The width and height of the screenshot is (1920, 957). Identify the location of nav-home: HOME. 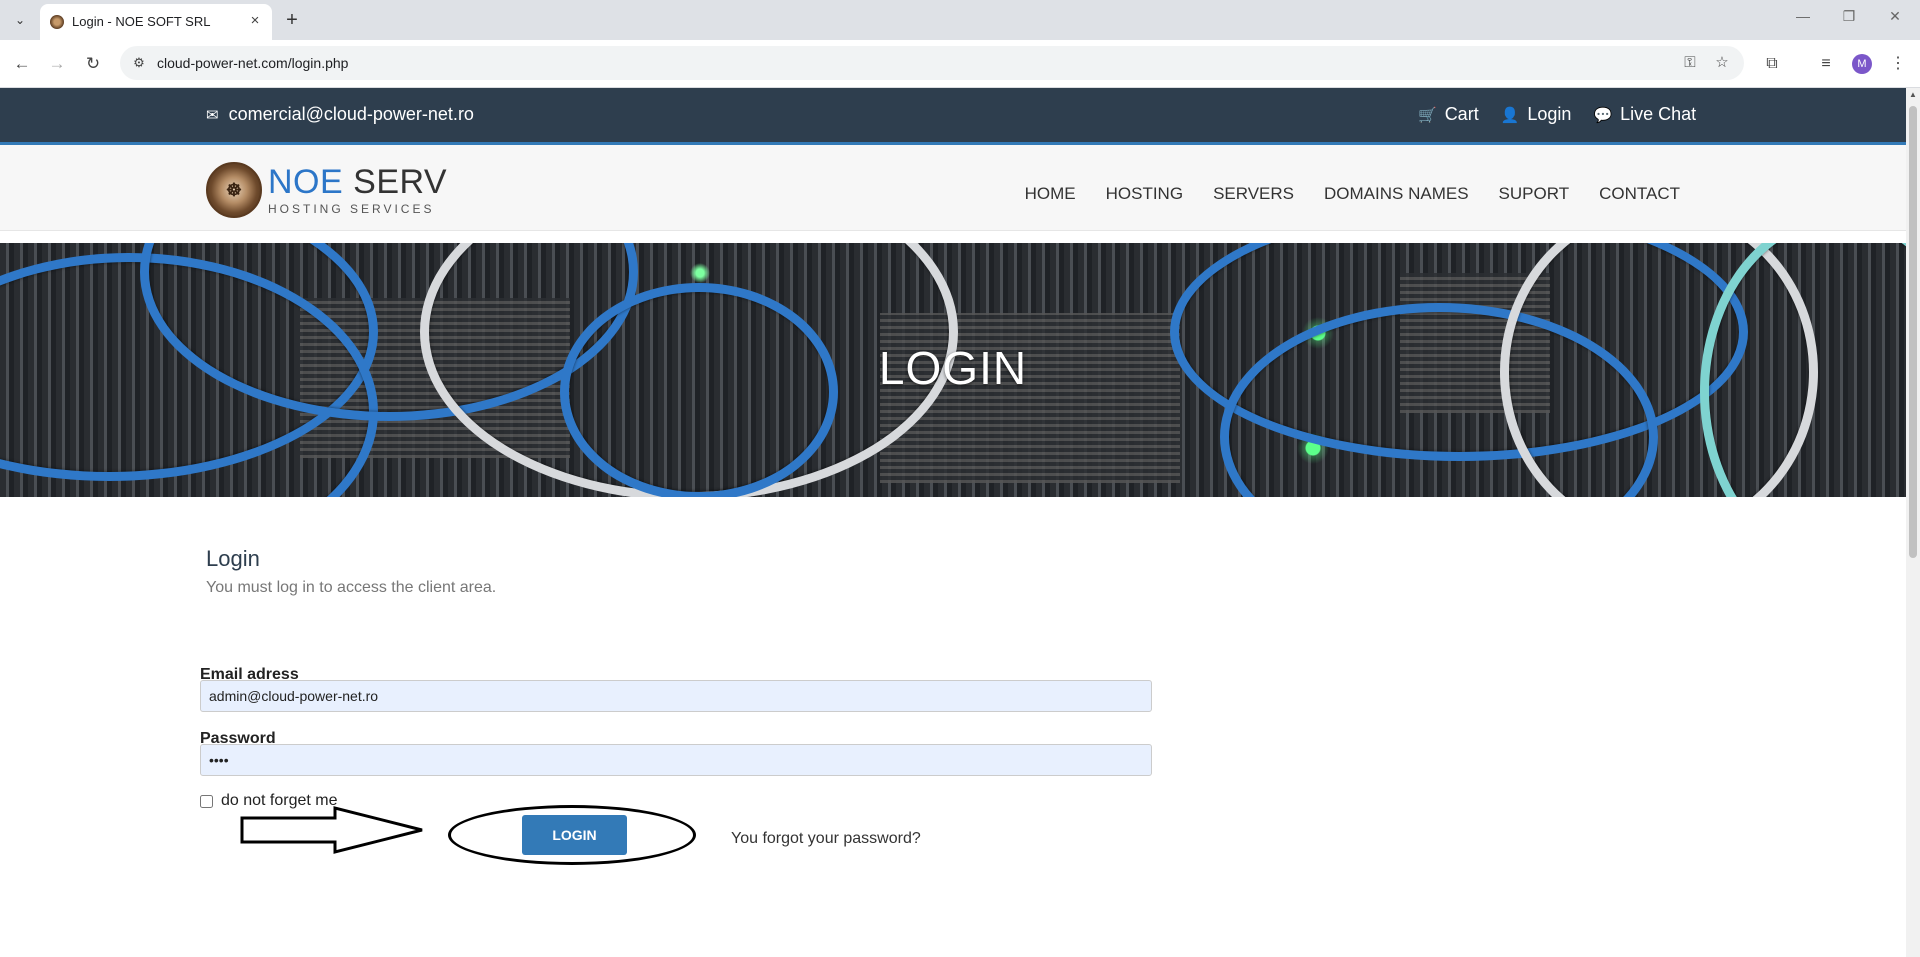
(1050, 194).